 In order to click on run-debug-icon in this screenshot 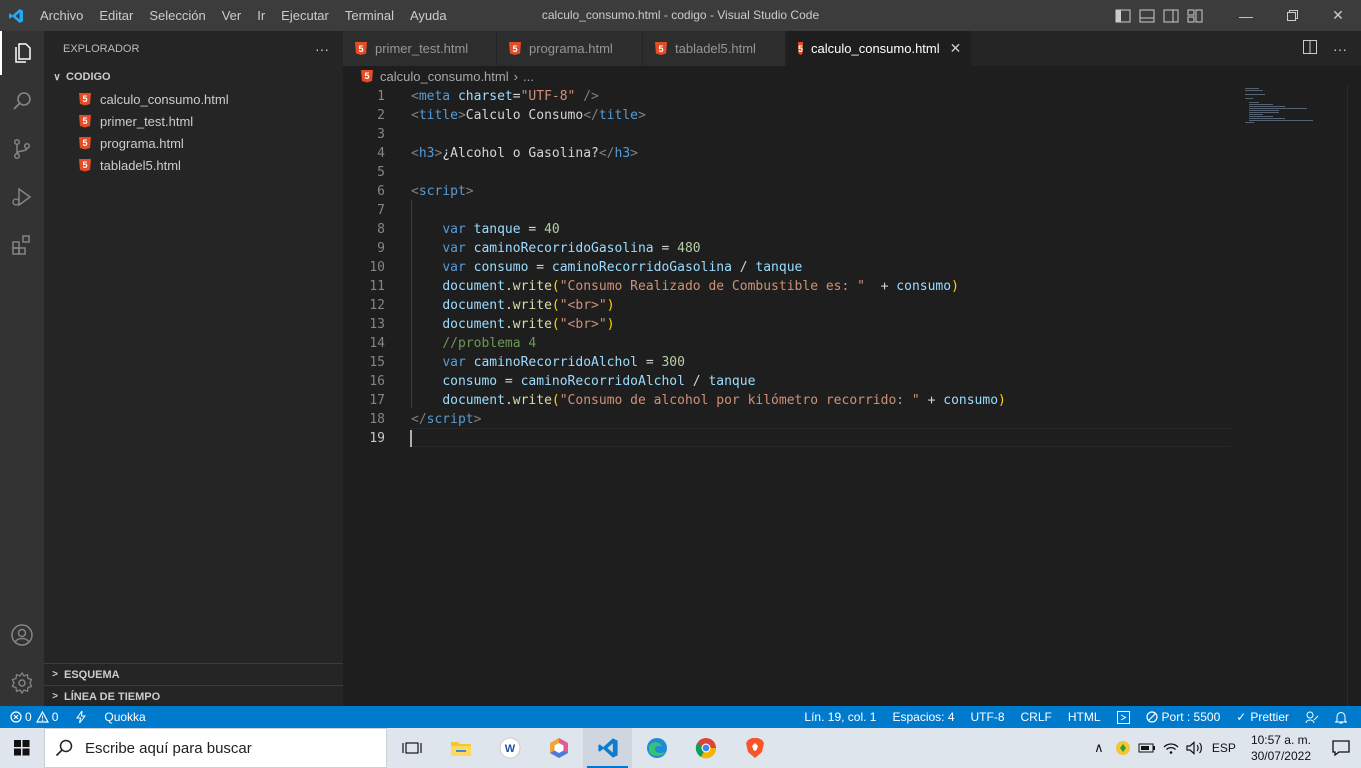, I will do `click(22, 197)`.